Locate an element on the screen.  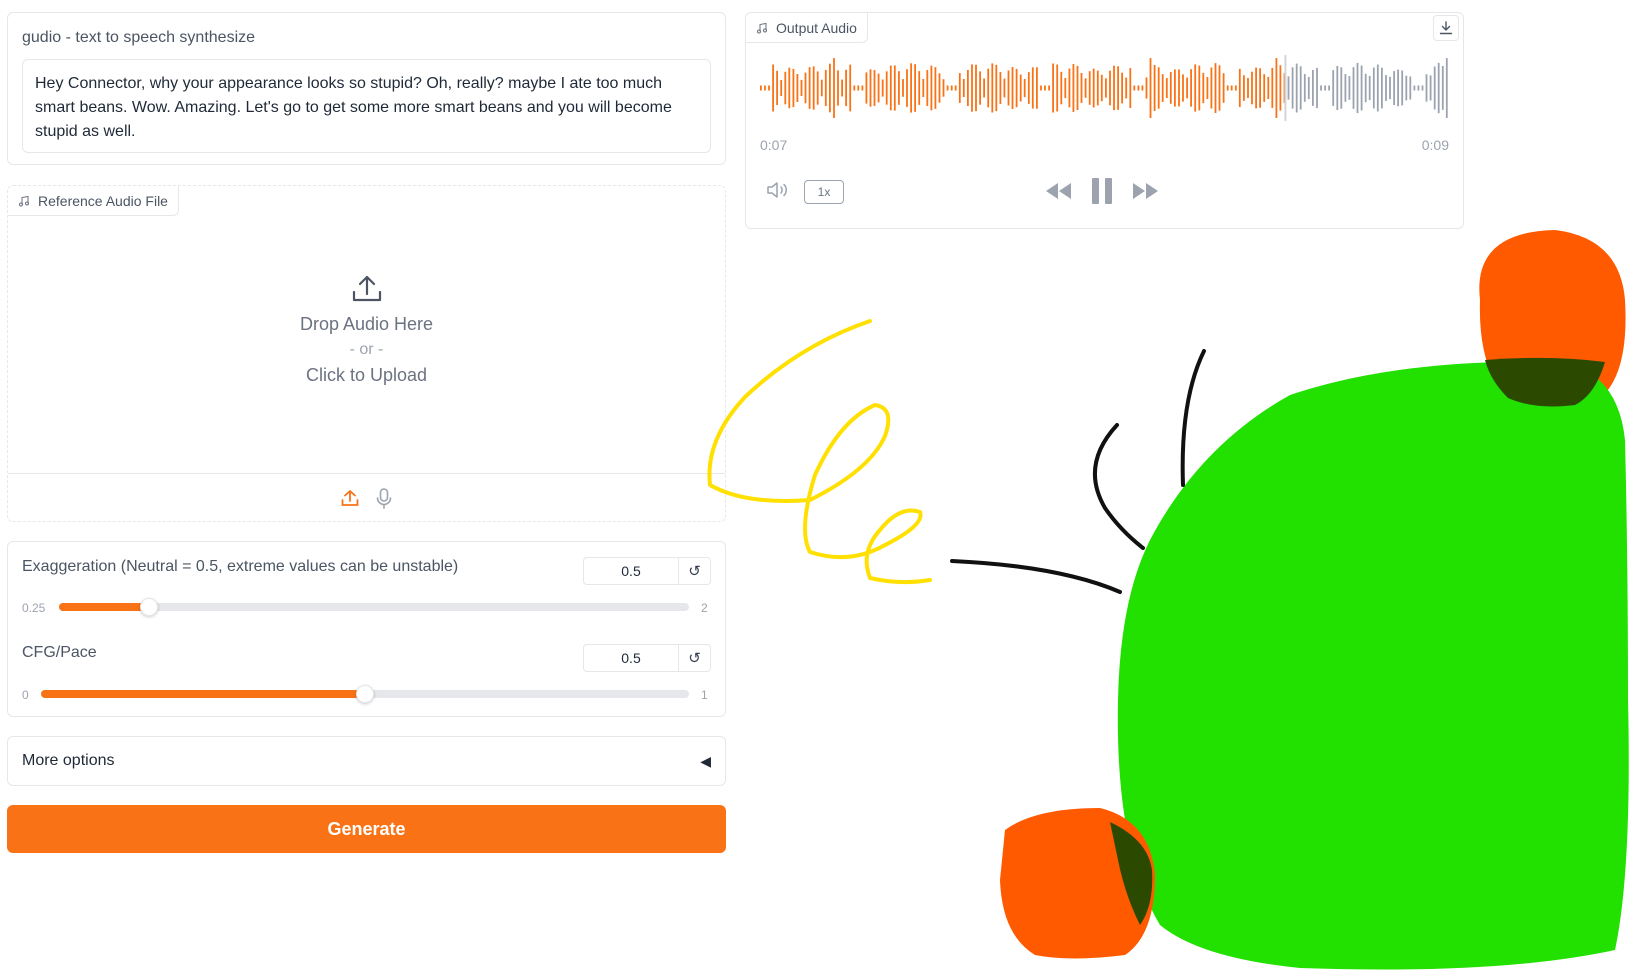
more-options-accordion: More options ◀ is located at coordinates (366, 761).